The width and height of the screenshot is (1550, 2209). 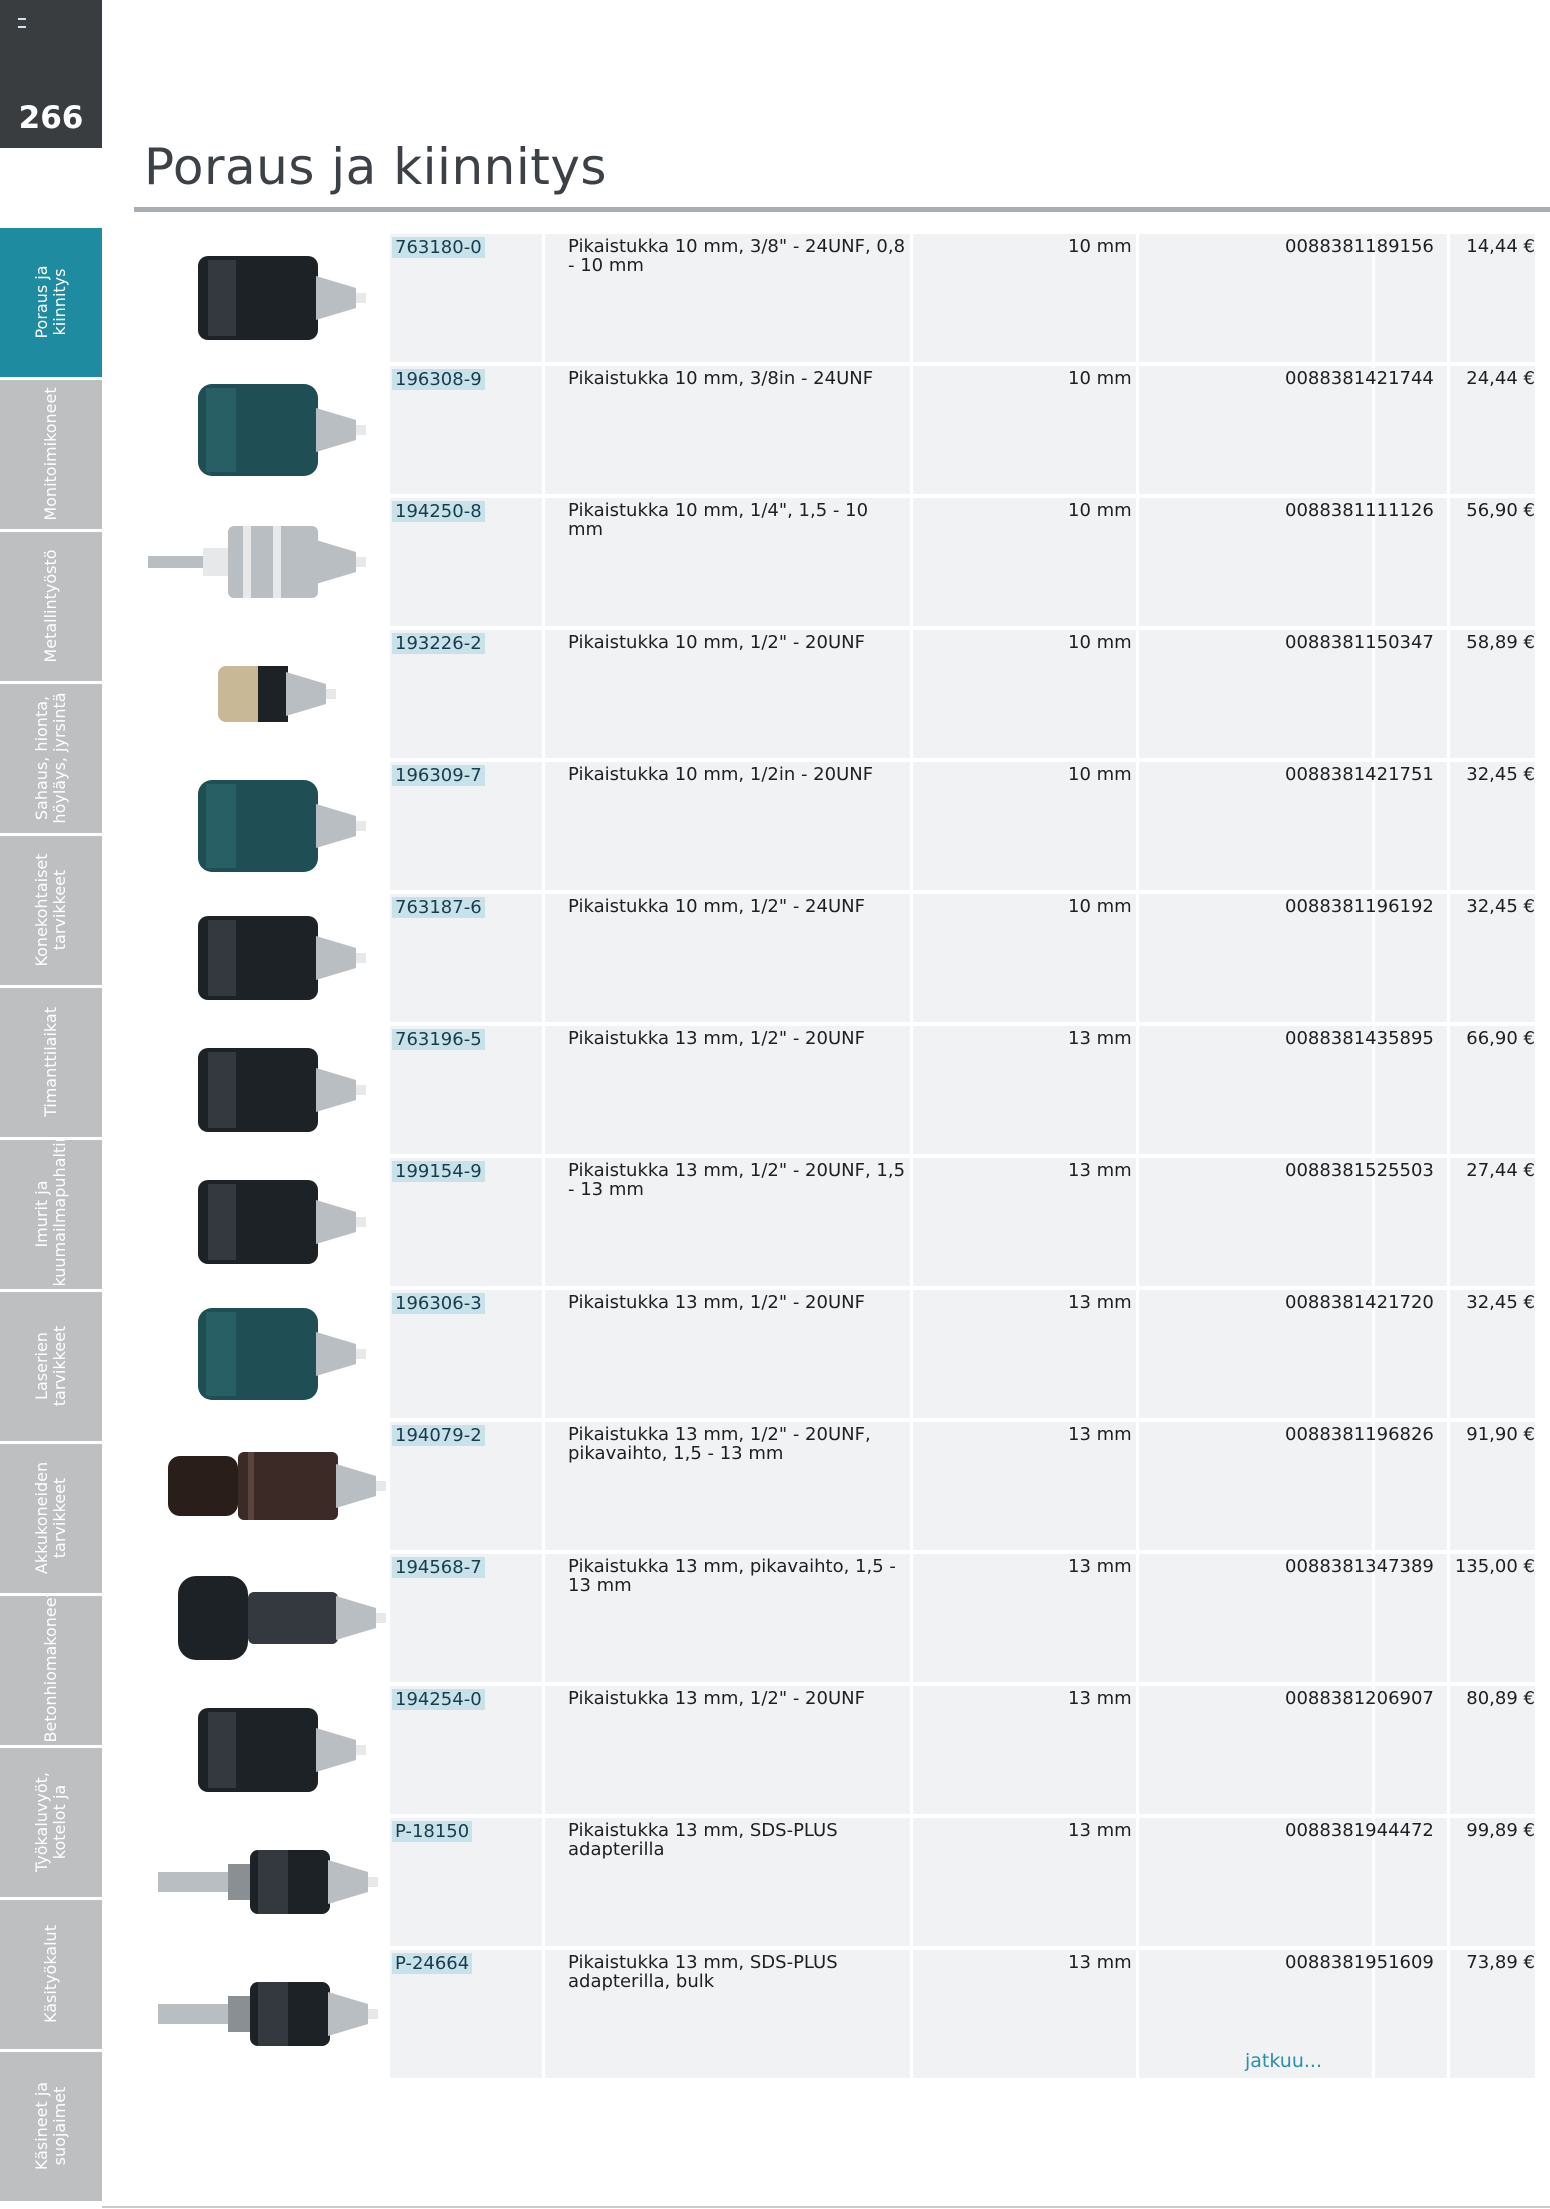 What do you see at coordinates (438, 247) in the screenshot?
I see `product-sku: 763180-0` at bounding box center [438, 247].